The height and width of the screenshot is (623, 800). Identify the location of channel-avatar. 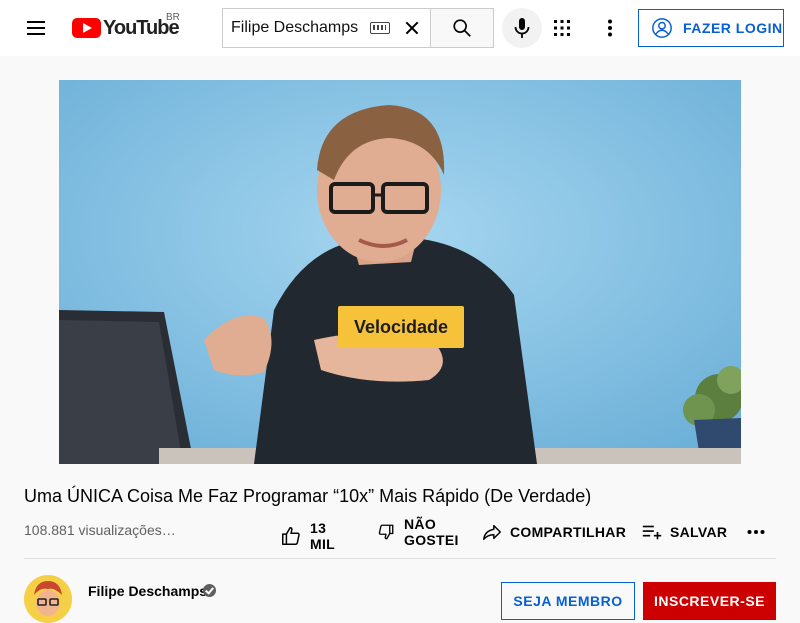
(48, 599).